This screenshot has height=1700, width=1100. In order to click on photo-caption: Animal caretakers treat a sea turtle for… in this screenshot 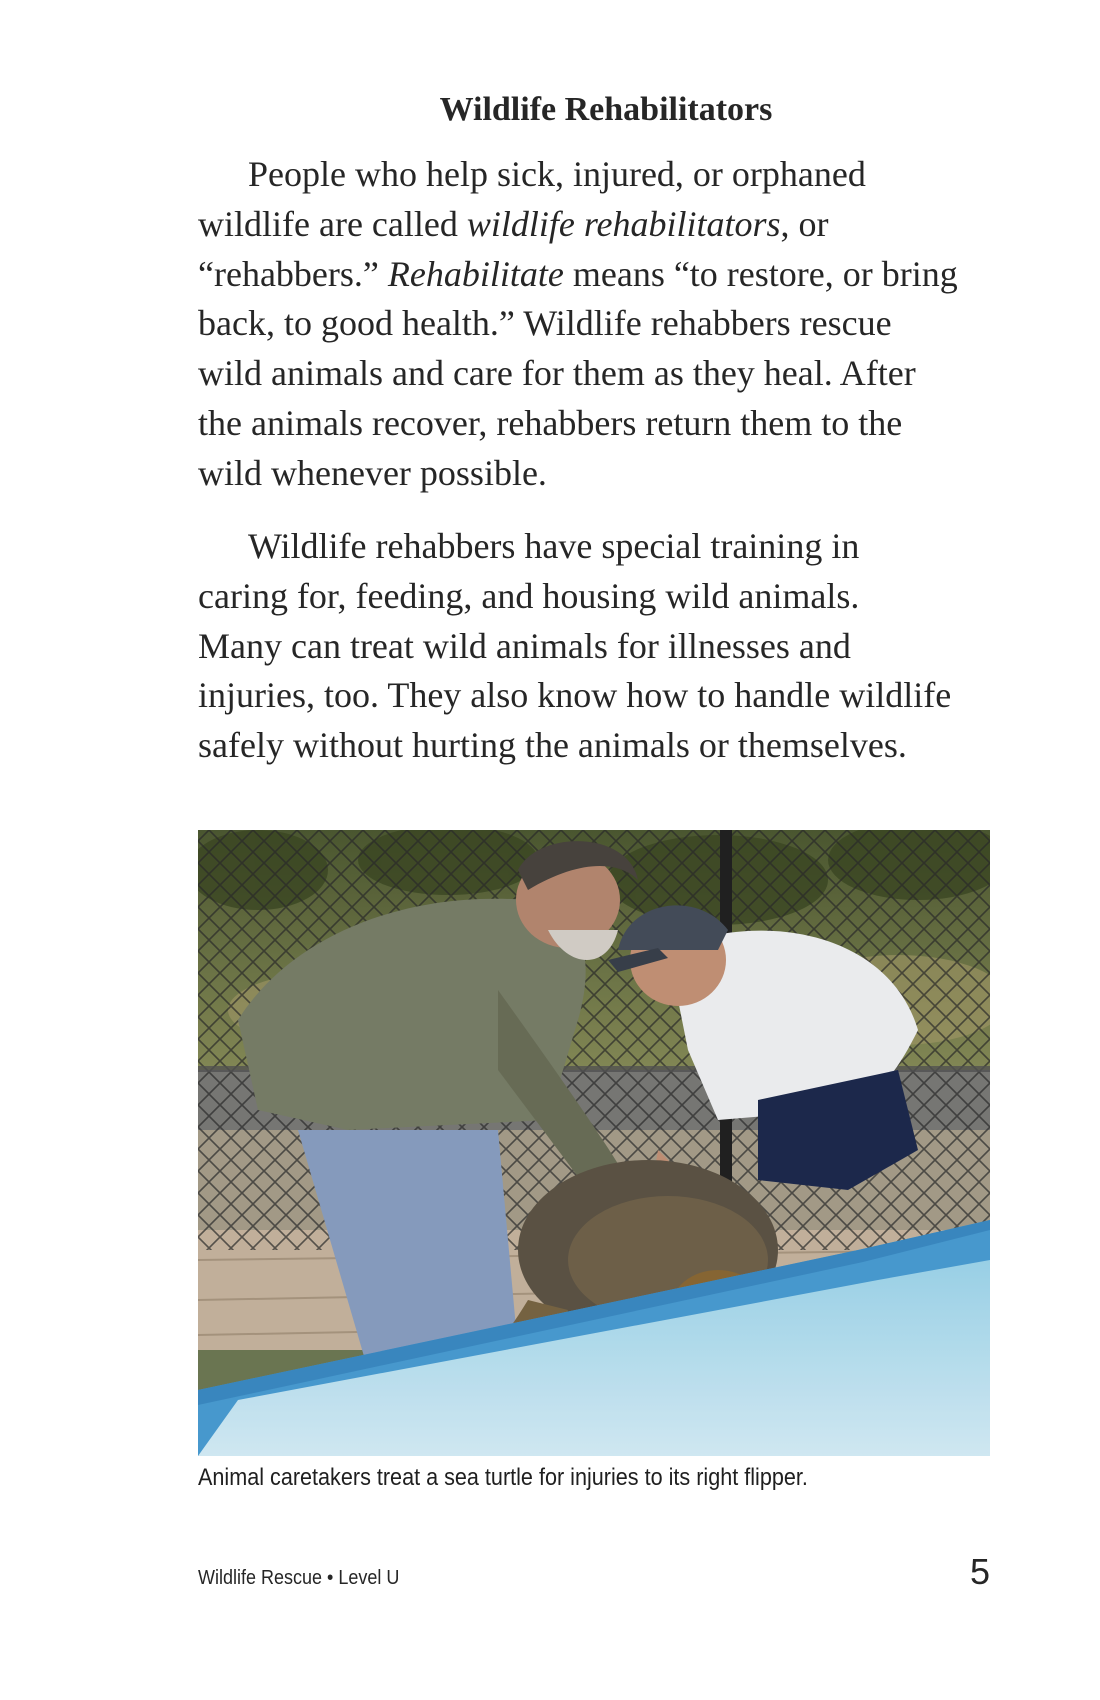, I will do `click(503, 1477)`.